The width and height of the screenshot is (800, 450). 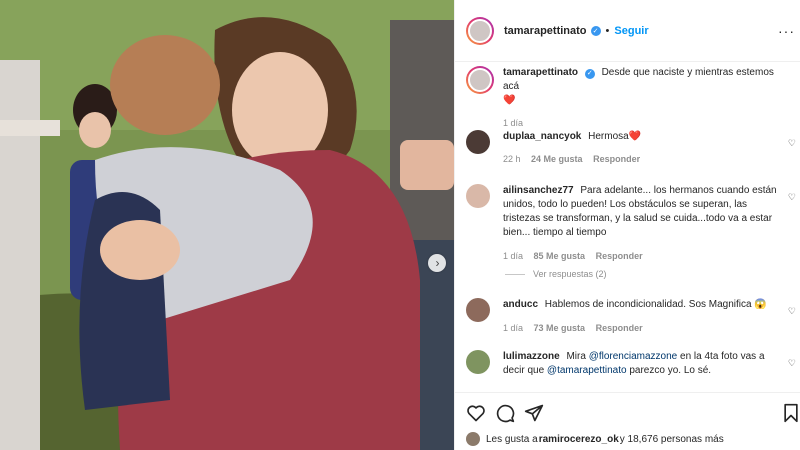 I want to click on comment-username: duplaa_nancyok, so click(x=542, y=136).